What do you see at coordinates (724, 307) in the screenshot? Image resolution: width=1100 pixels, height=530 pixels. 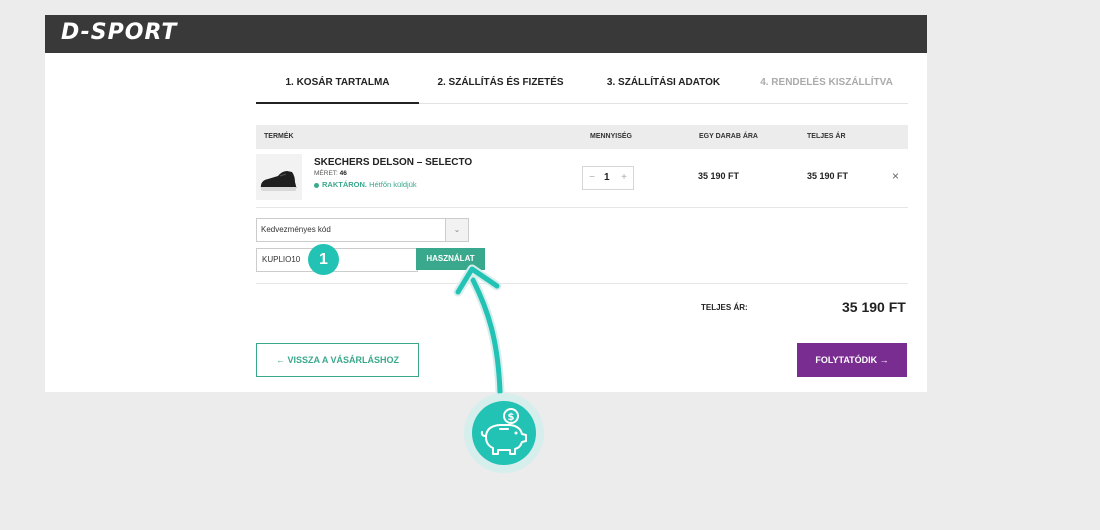 I see `summary-total-label: TELJES ÁR:` at bounding box center [724, 307].